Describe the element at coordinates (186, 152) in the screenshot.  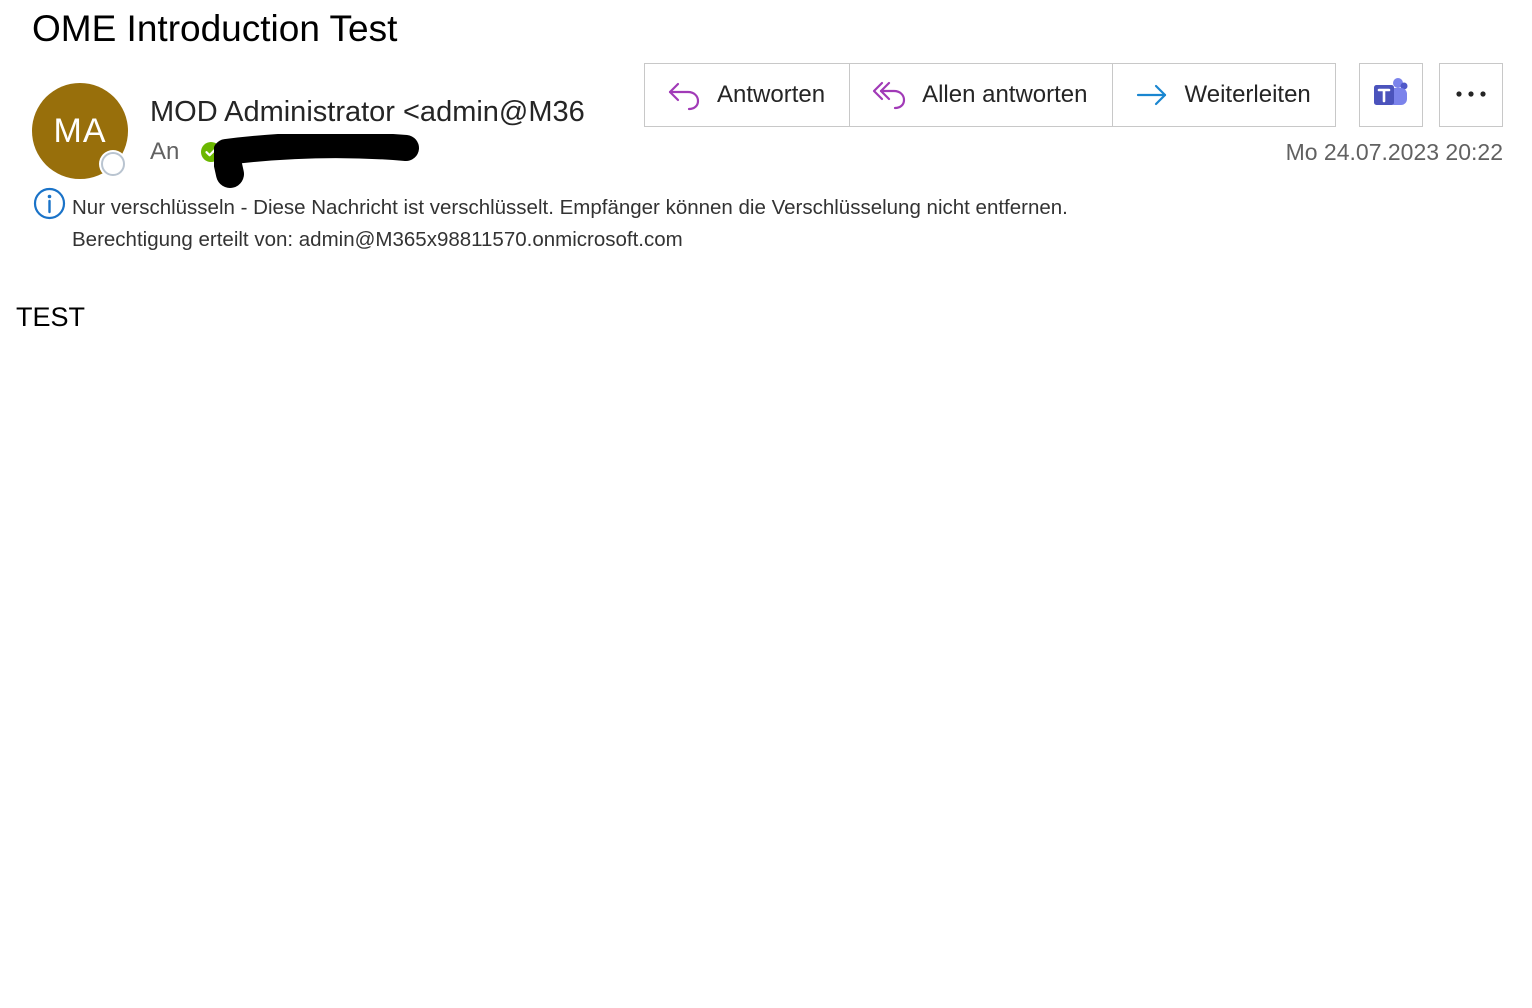
I see `recipient-row: An` at that location.